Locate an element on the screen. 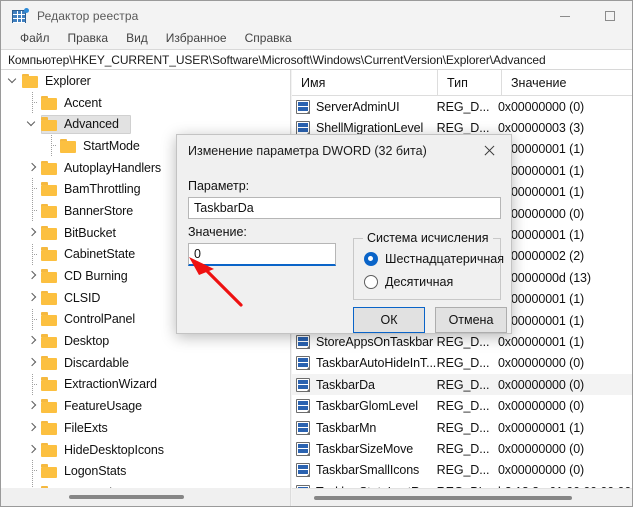 Image resolution: width=633 pixels, height=507 pixels. tree-item-label: CD Burning is located at coordinates (96, 276).